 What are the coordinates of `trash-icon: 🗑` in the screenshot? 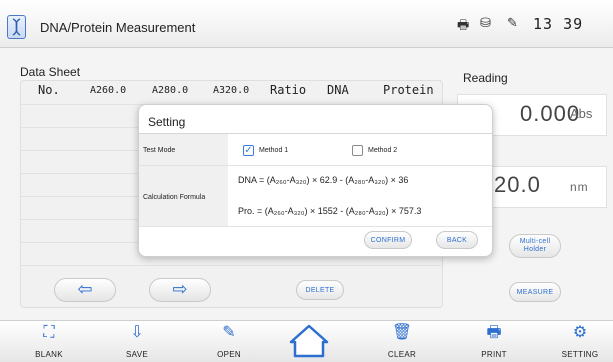 It's located at (402, 331).